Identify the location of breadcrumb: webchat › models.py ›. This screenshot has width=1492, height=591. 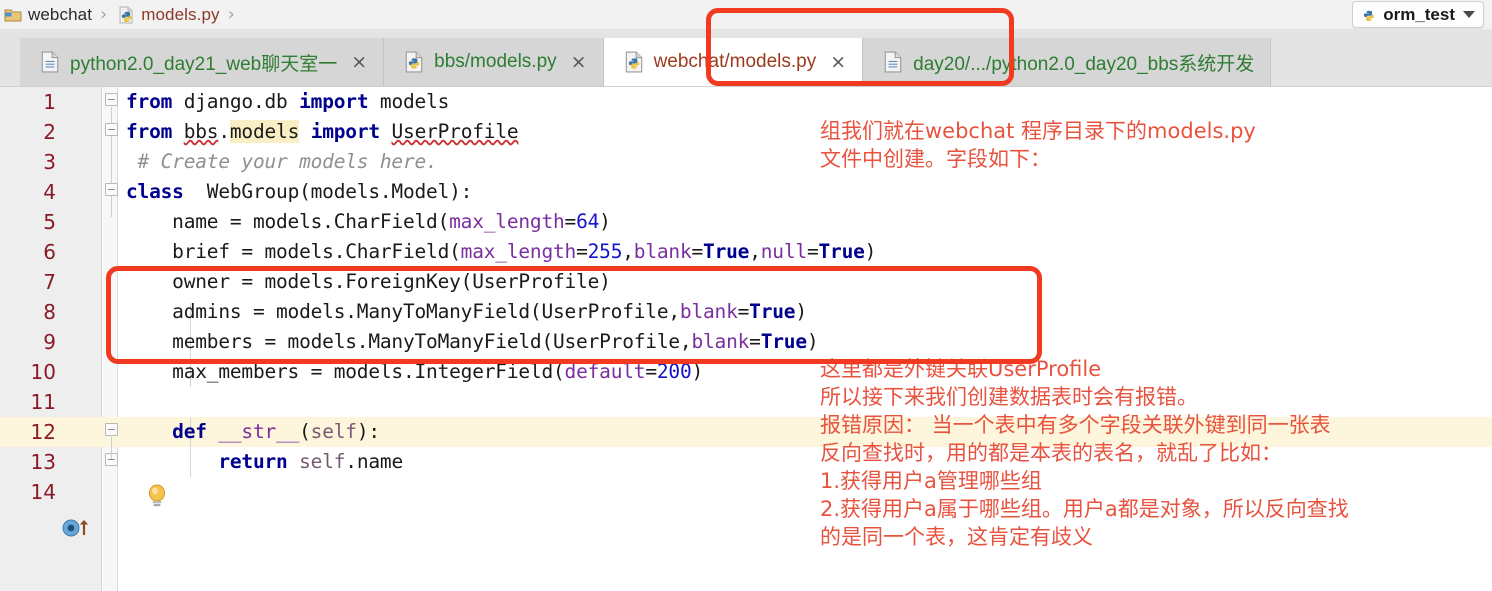
(746, 14).